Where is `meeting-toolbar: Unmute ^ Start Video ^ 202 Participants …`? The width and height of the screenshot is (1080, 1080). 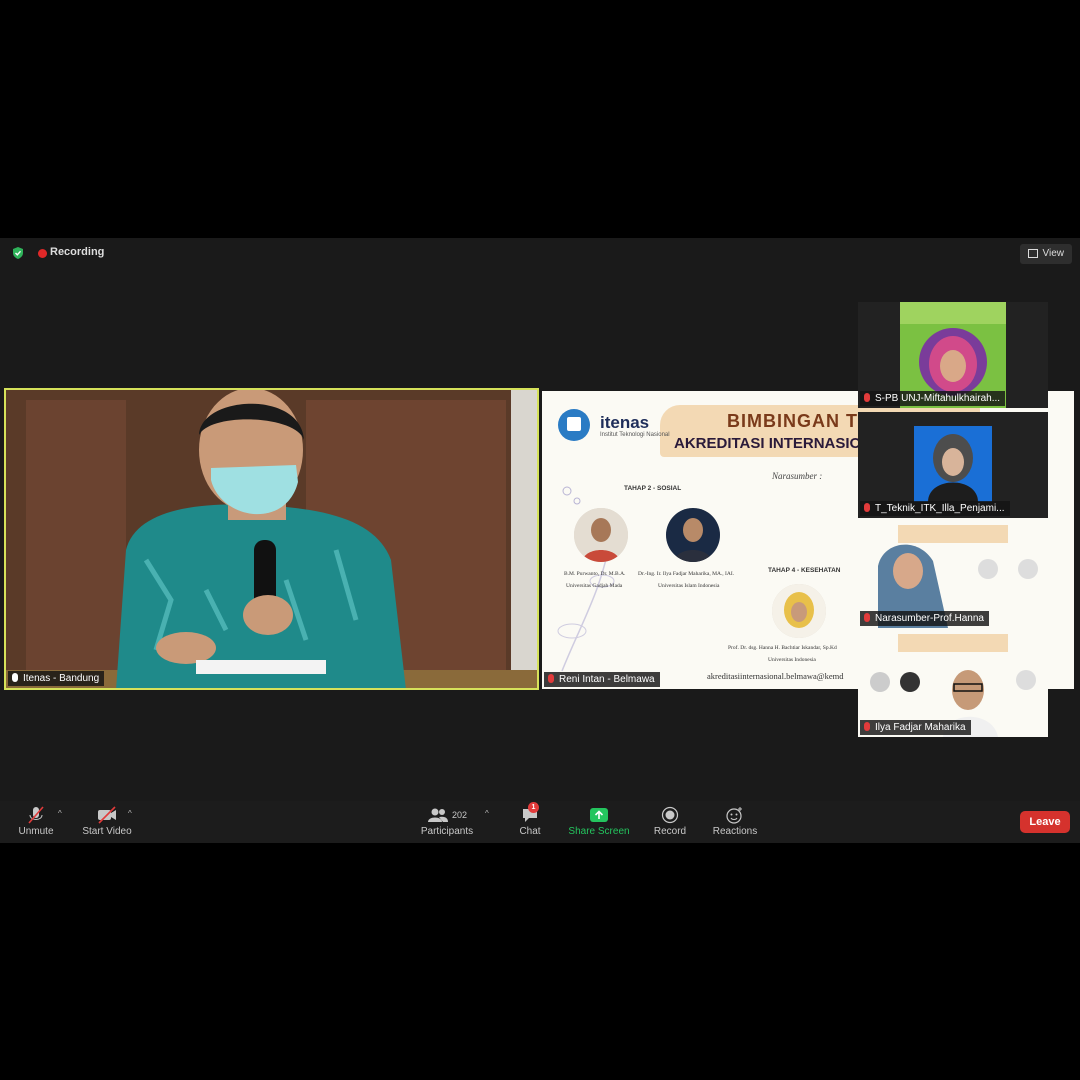 meeting-toolbar: Unmute ^ Start Video ^ 202 Participants … is located at coordinates (540, 822).